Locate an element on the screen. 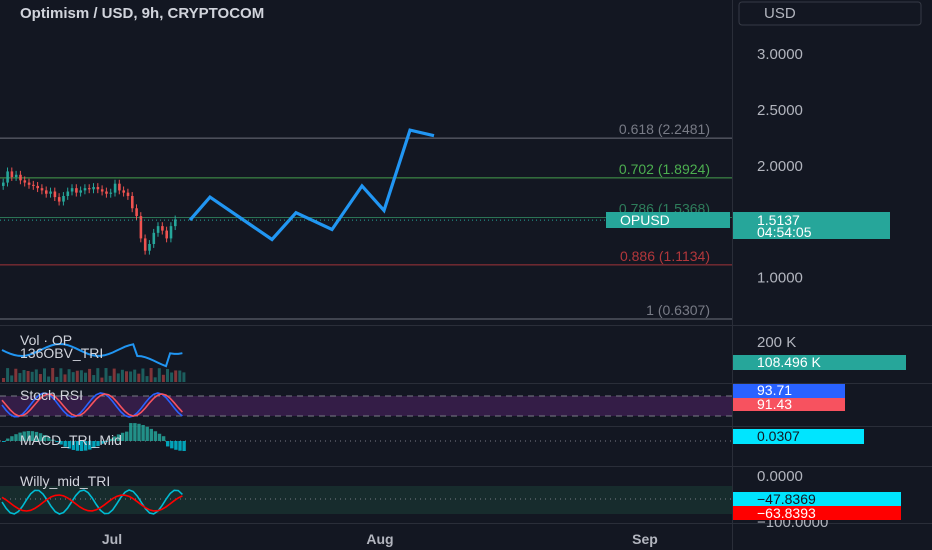 This screenshot has width=932, height=550. currency-selector: USD is located at coordinates (830, 13).